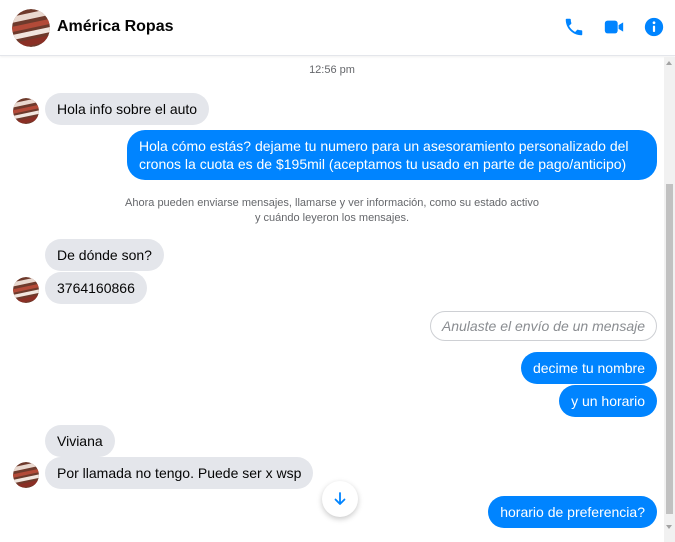 This screenshot has width=675, height=542. I want to click on incoming-message: Viviana, so click(80, 441).